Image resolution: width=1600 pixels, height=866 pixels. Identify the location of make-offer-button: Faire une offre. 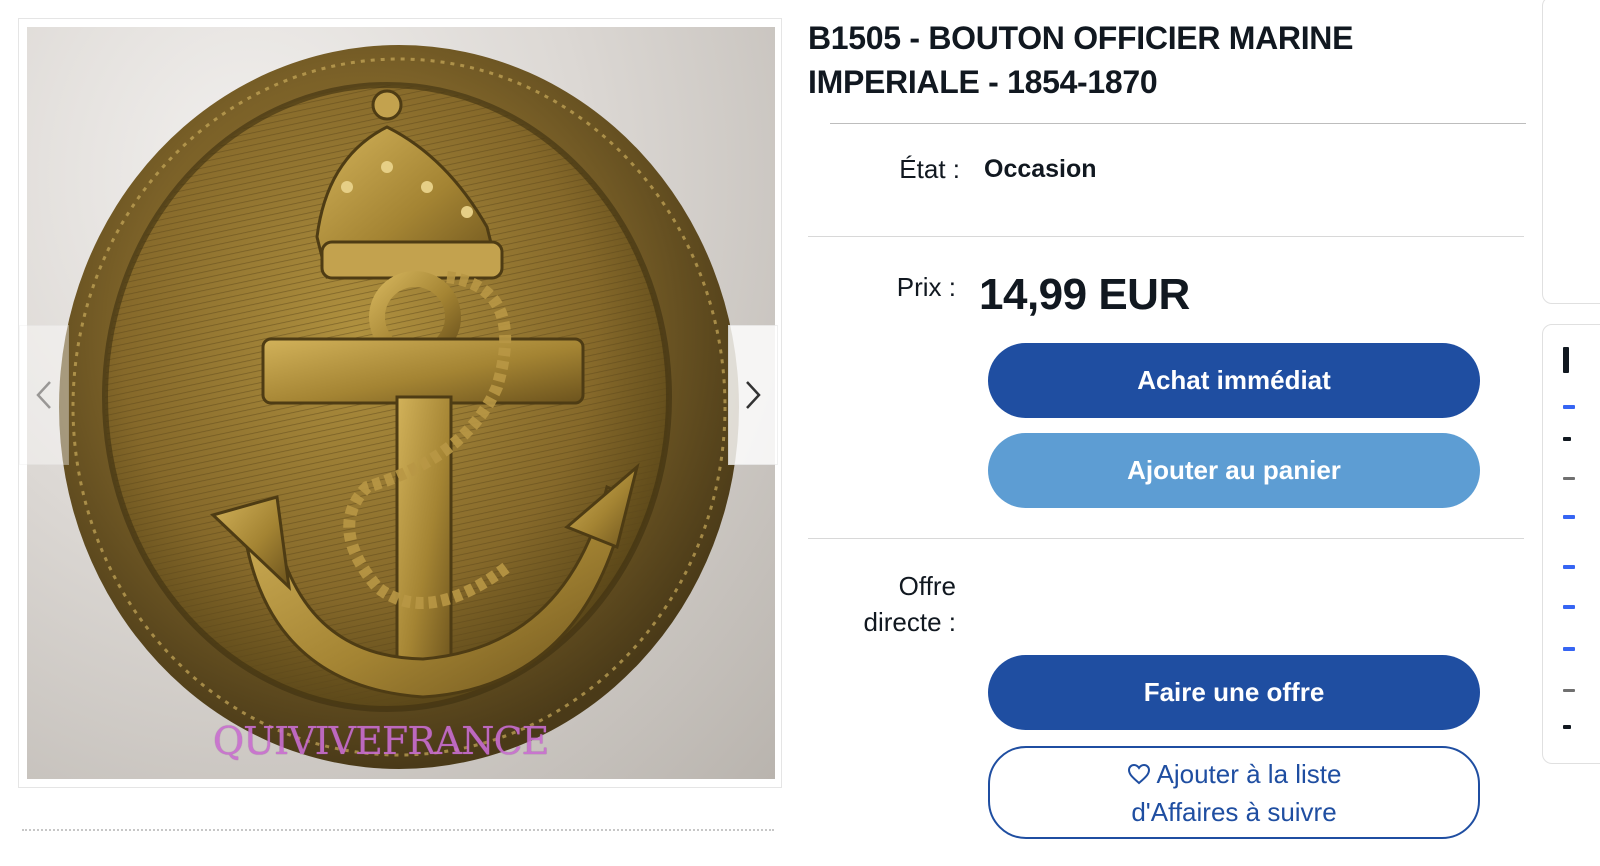
(1234, 692).